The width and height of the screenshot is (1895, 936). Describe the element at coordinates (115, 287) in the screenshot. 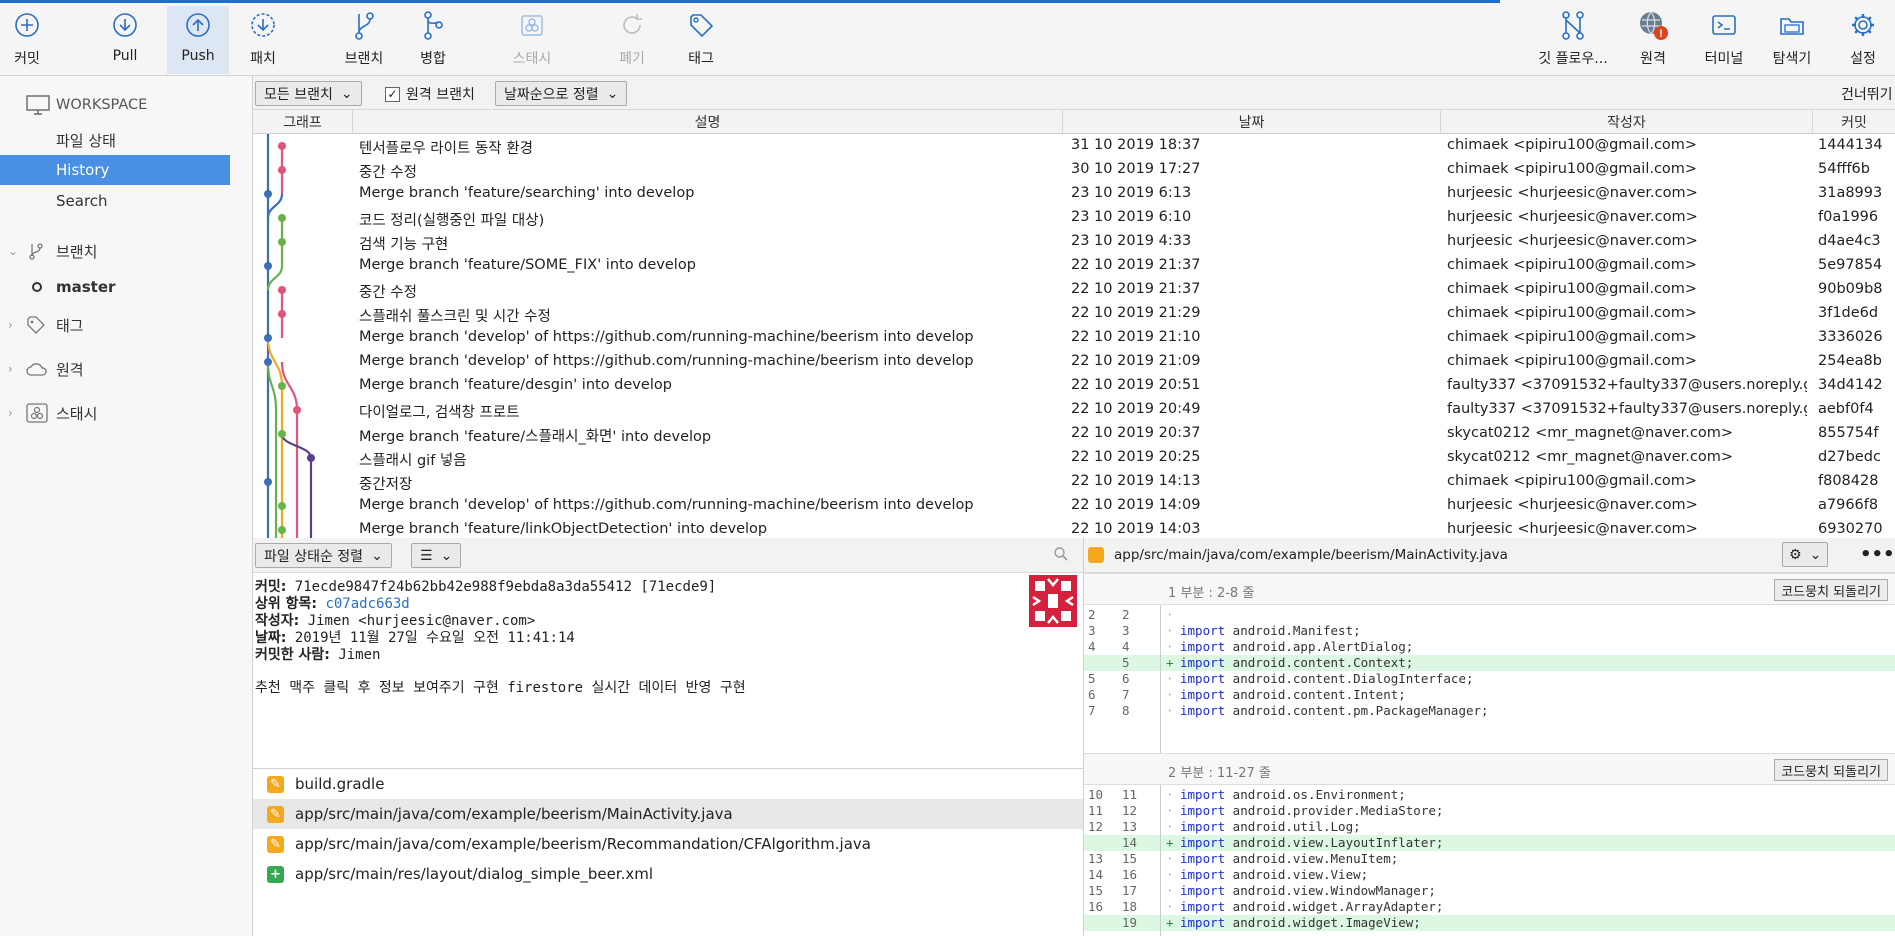

I see `sidebar-item-master: master` at that location.